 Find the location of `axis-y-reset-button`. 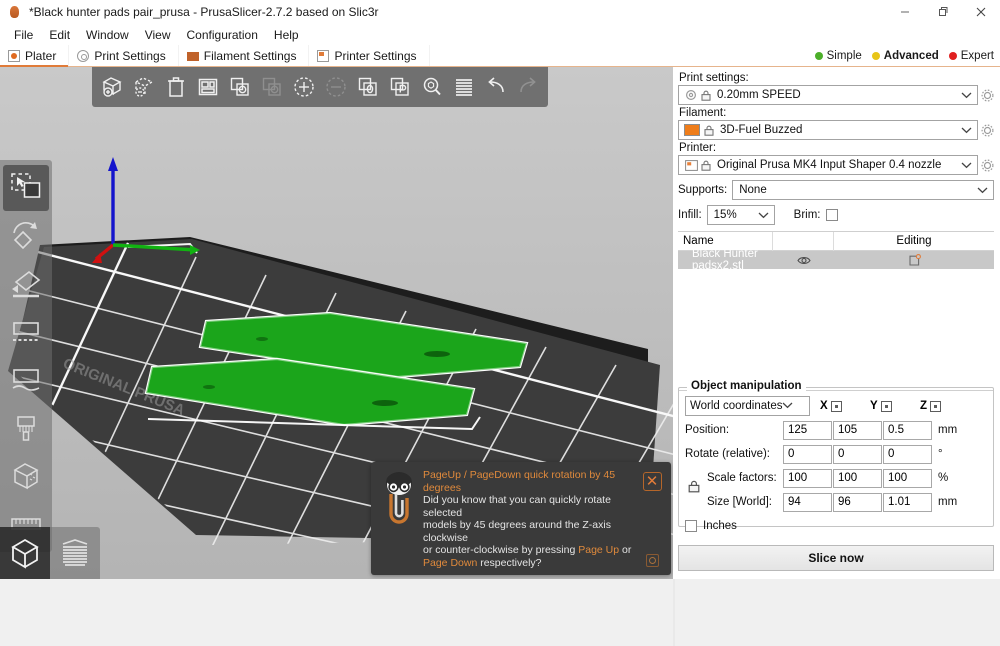

axis-y-reset-button is located at coordinates (886, 406).